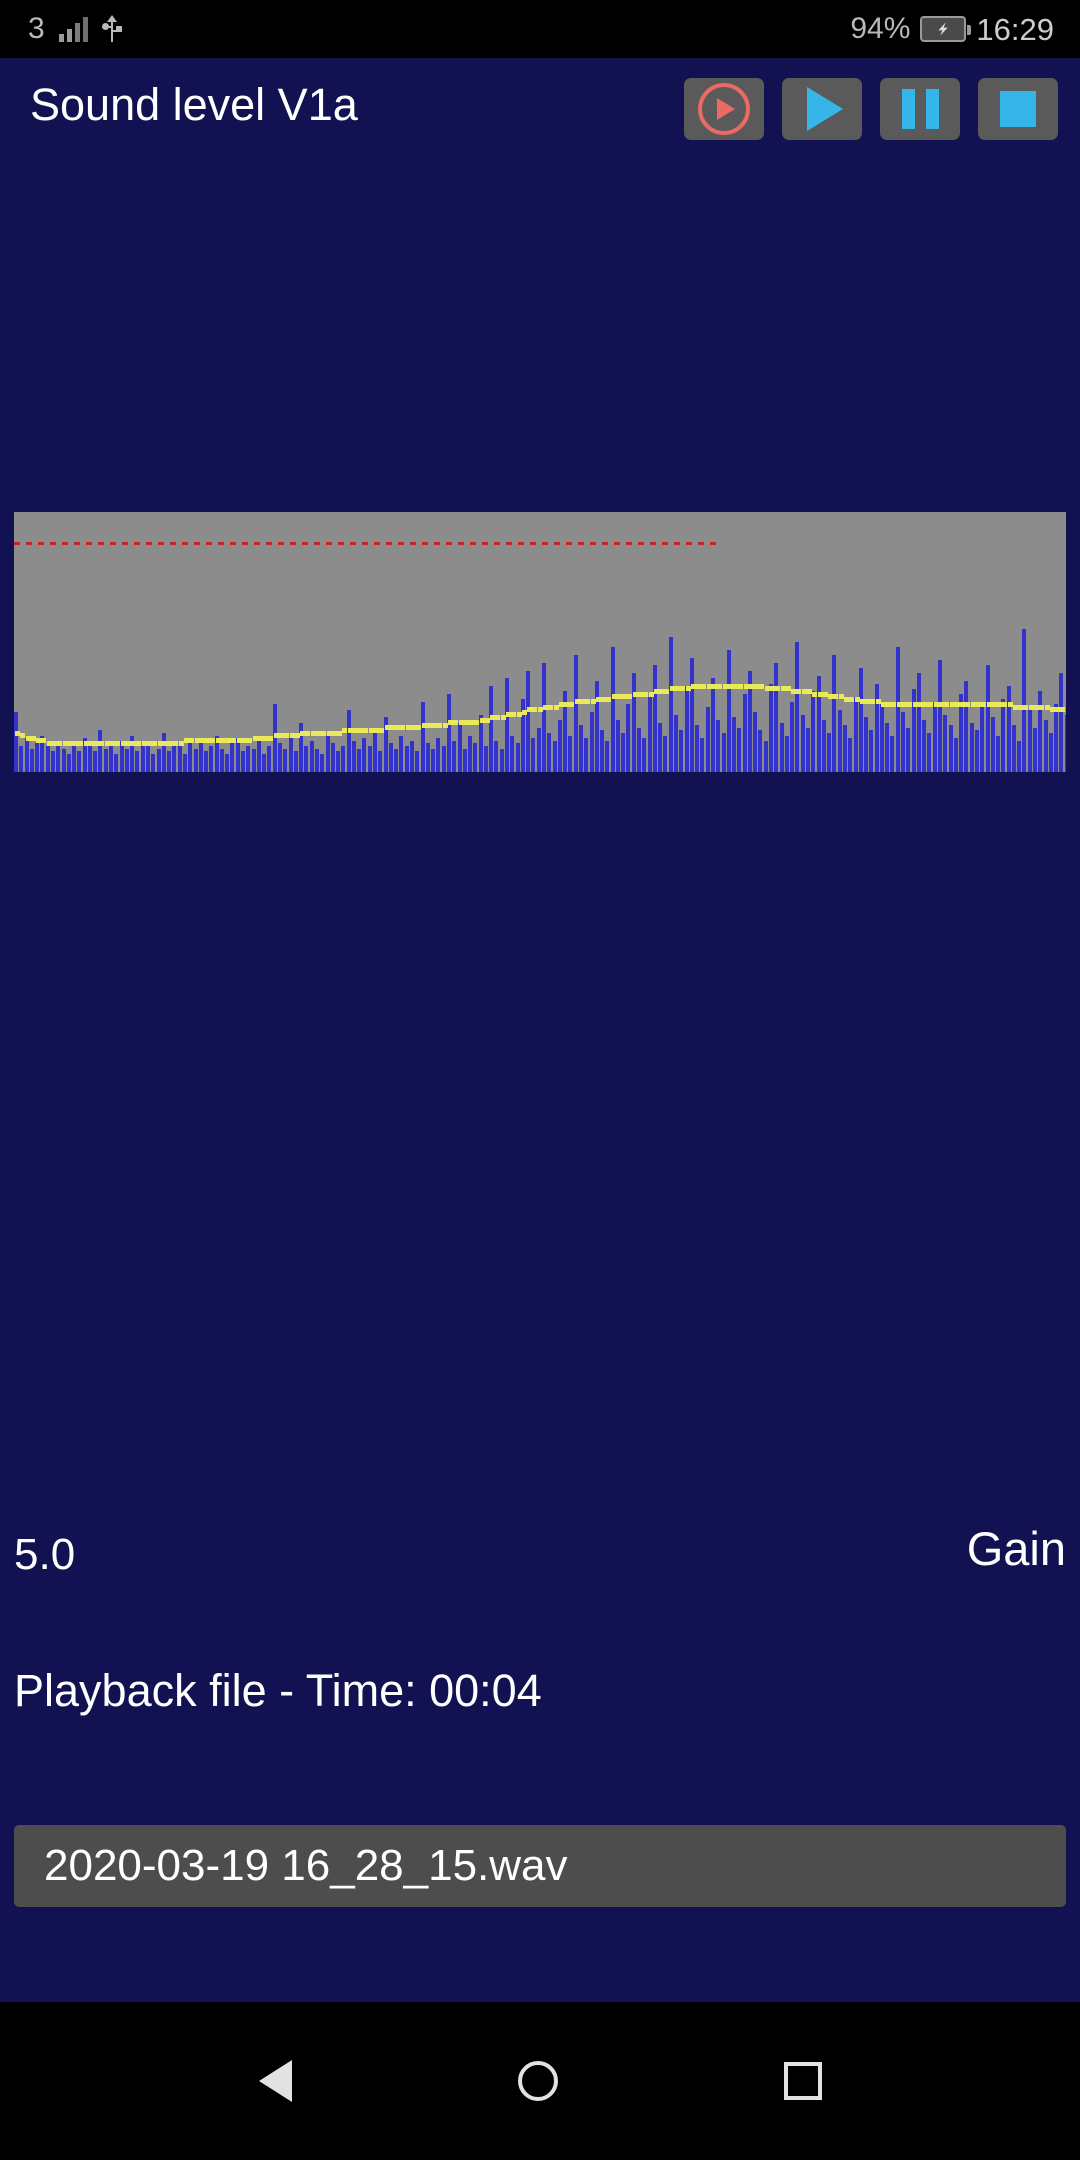 The width and height of the screenshot is (1080, 2160). Describe the element at coordinates (822, 109) in the screenshot. I see `play-button` at that location.